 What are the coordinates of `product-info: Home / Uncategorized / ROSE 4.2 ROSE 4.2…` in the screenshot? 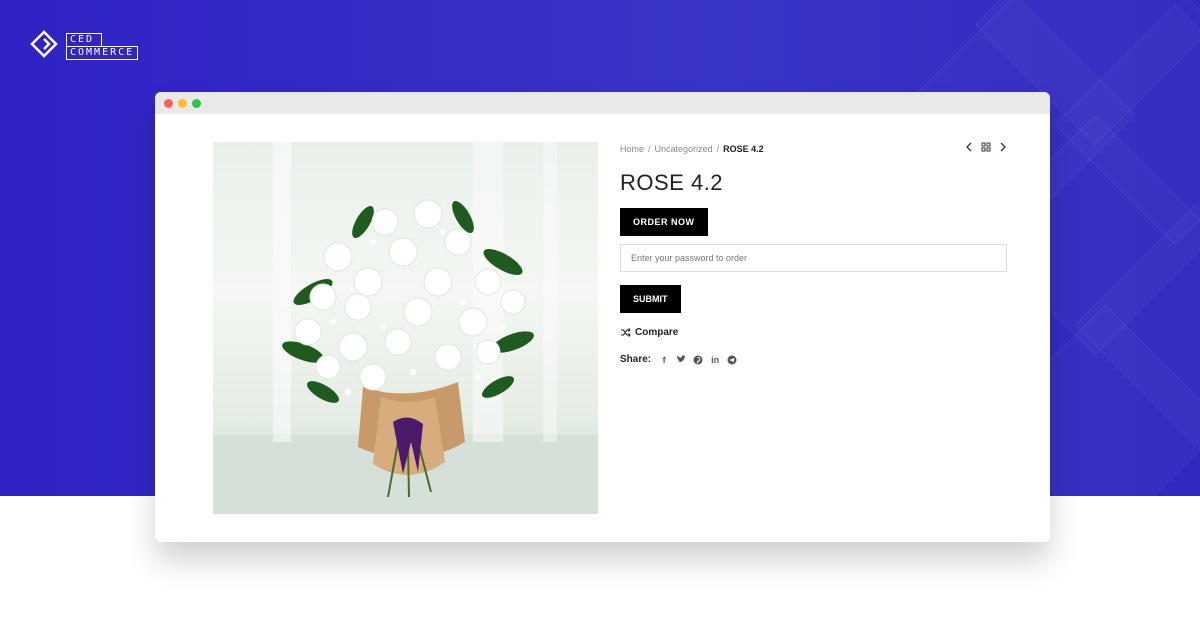 It's located at (813, 253).